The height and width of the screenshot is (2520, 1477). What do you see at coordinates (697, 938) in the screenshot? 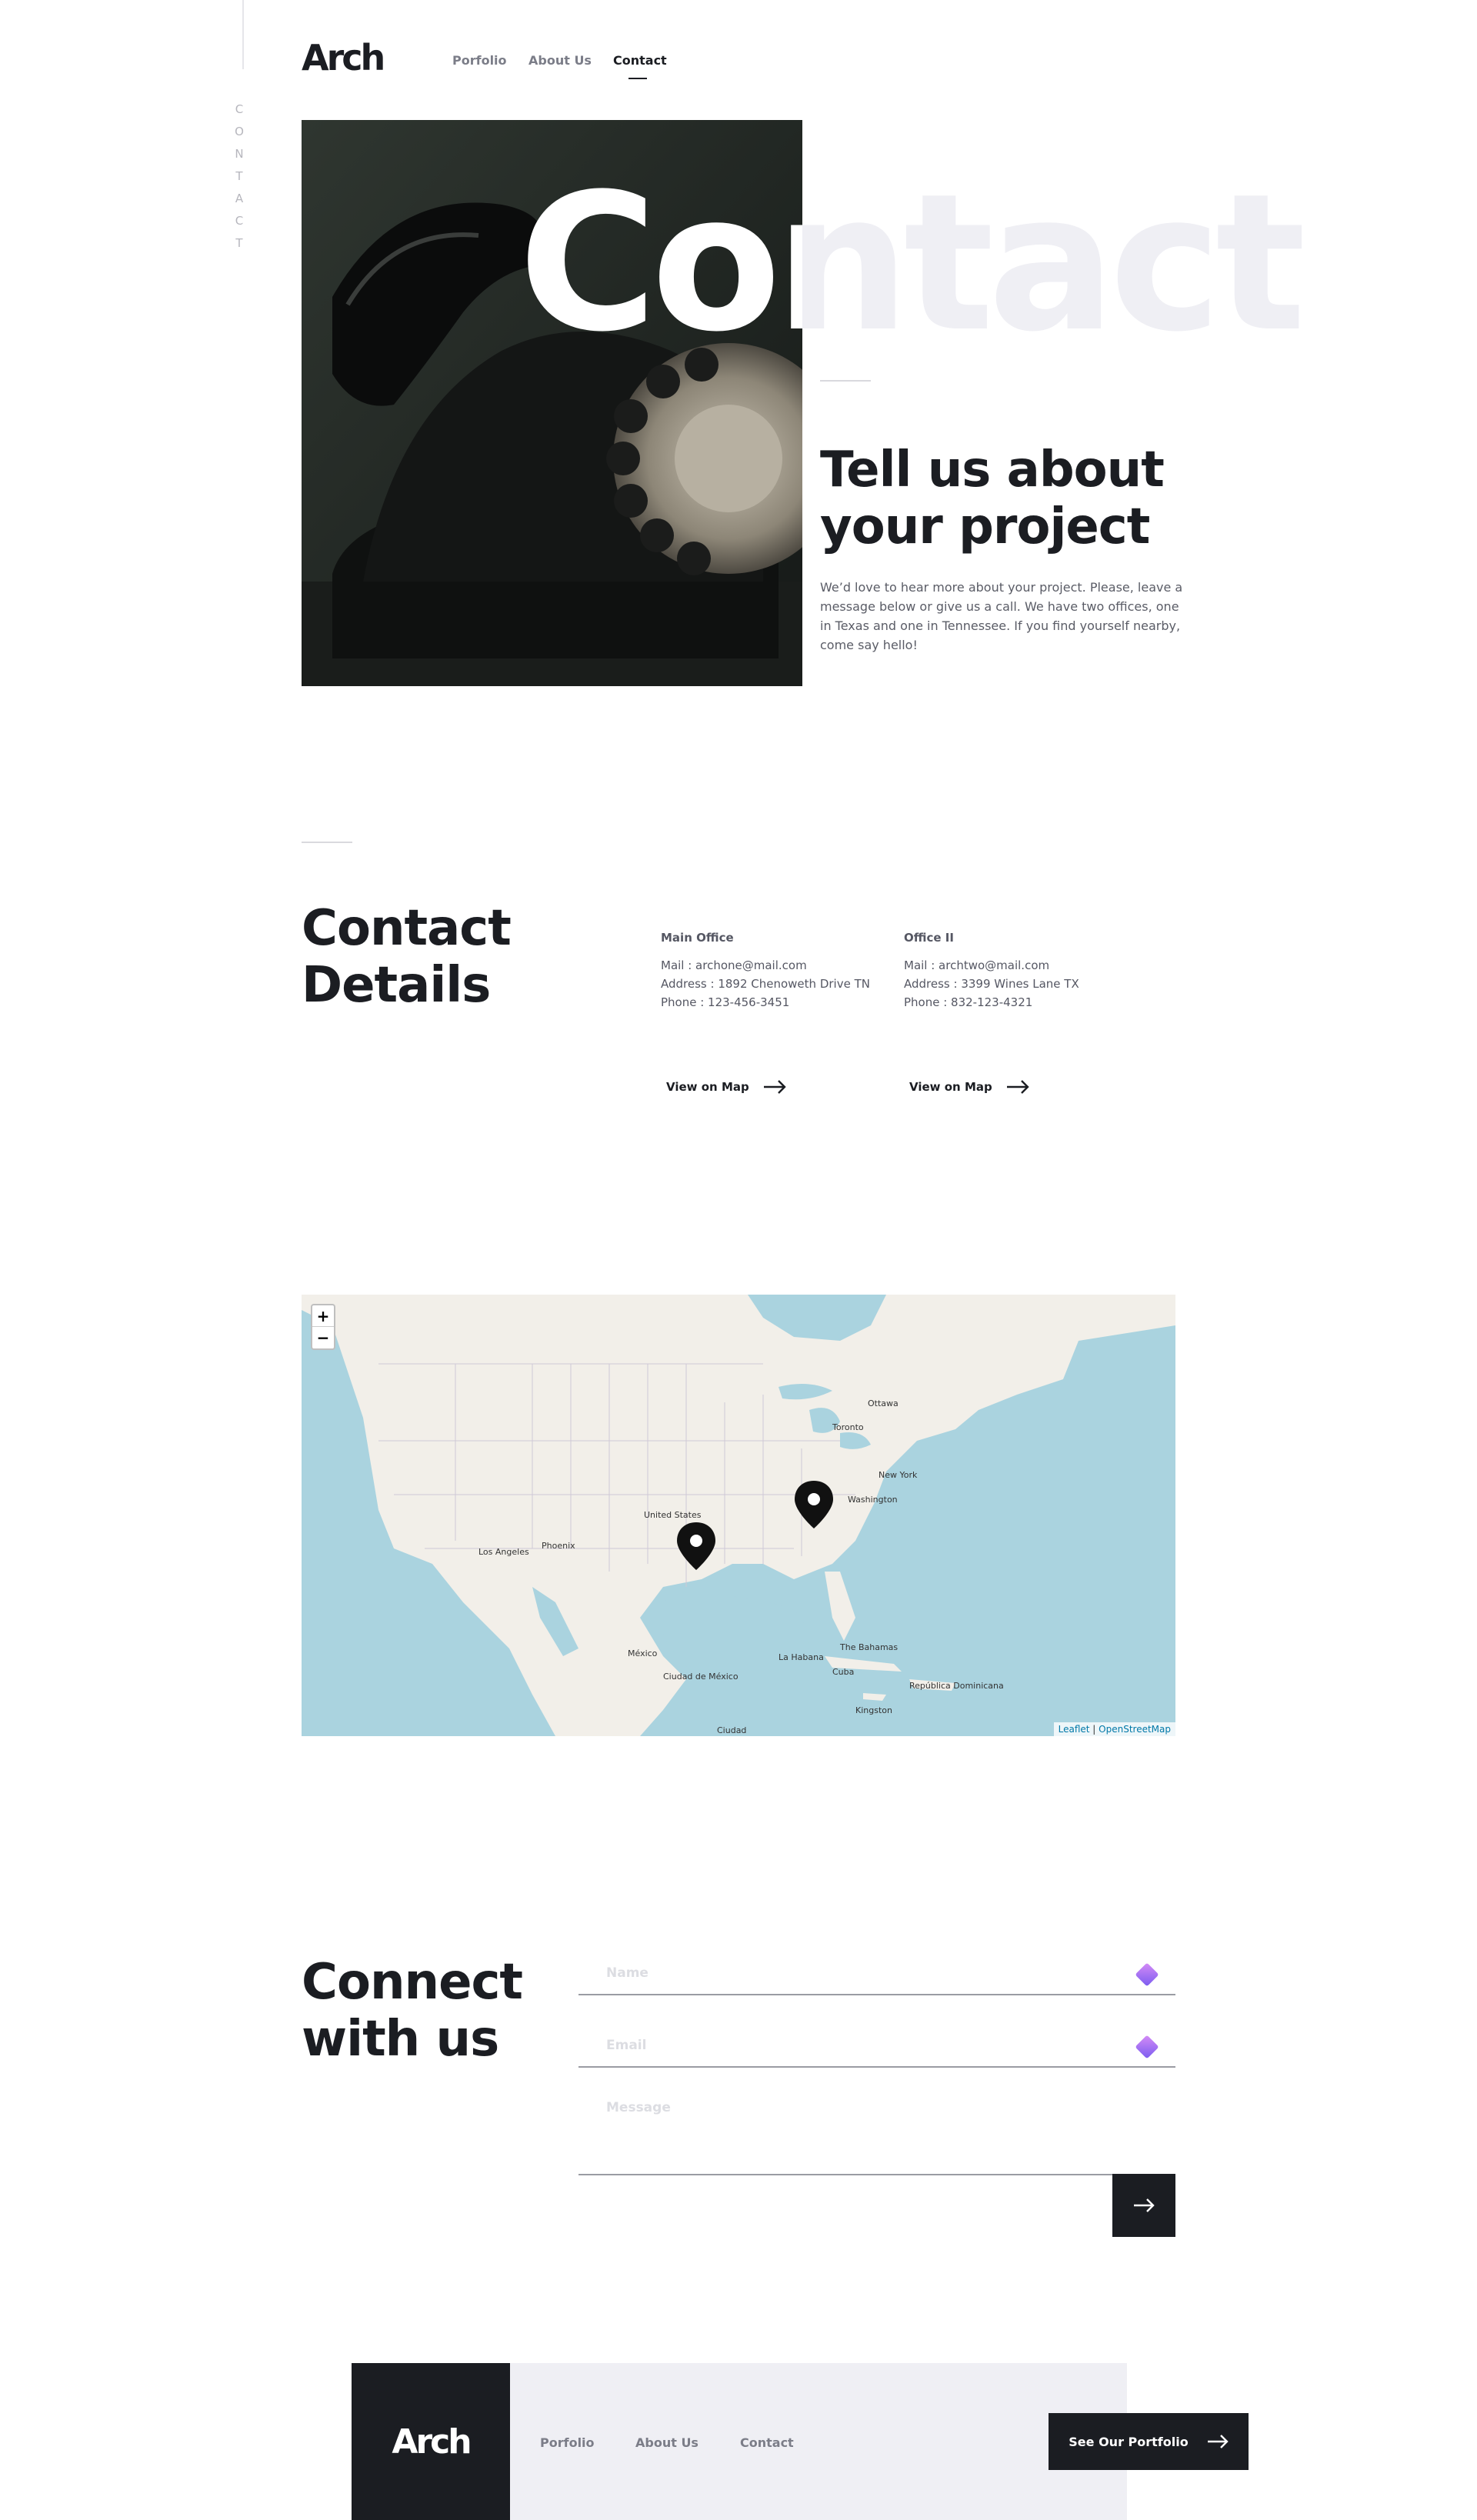
I see `office-title: Main Office` at bounding box center [697, 938].